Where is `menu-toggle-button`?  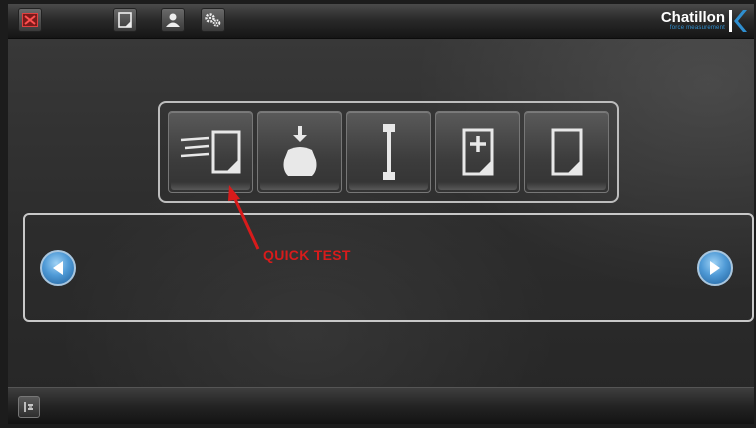 menu-toggle-button is located at coordinates (29, 407).